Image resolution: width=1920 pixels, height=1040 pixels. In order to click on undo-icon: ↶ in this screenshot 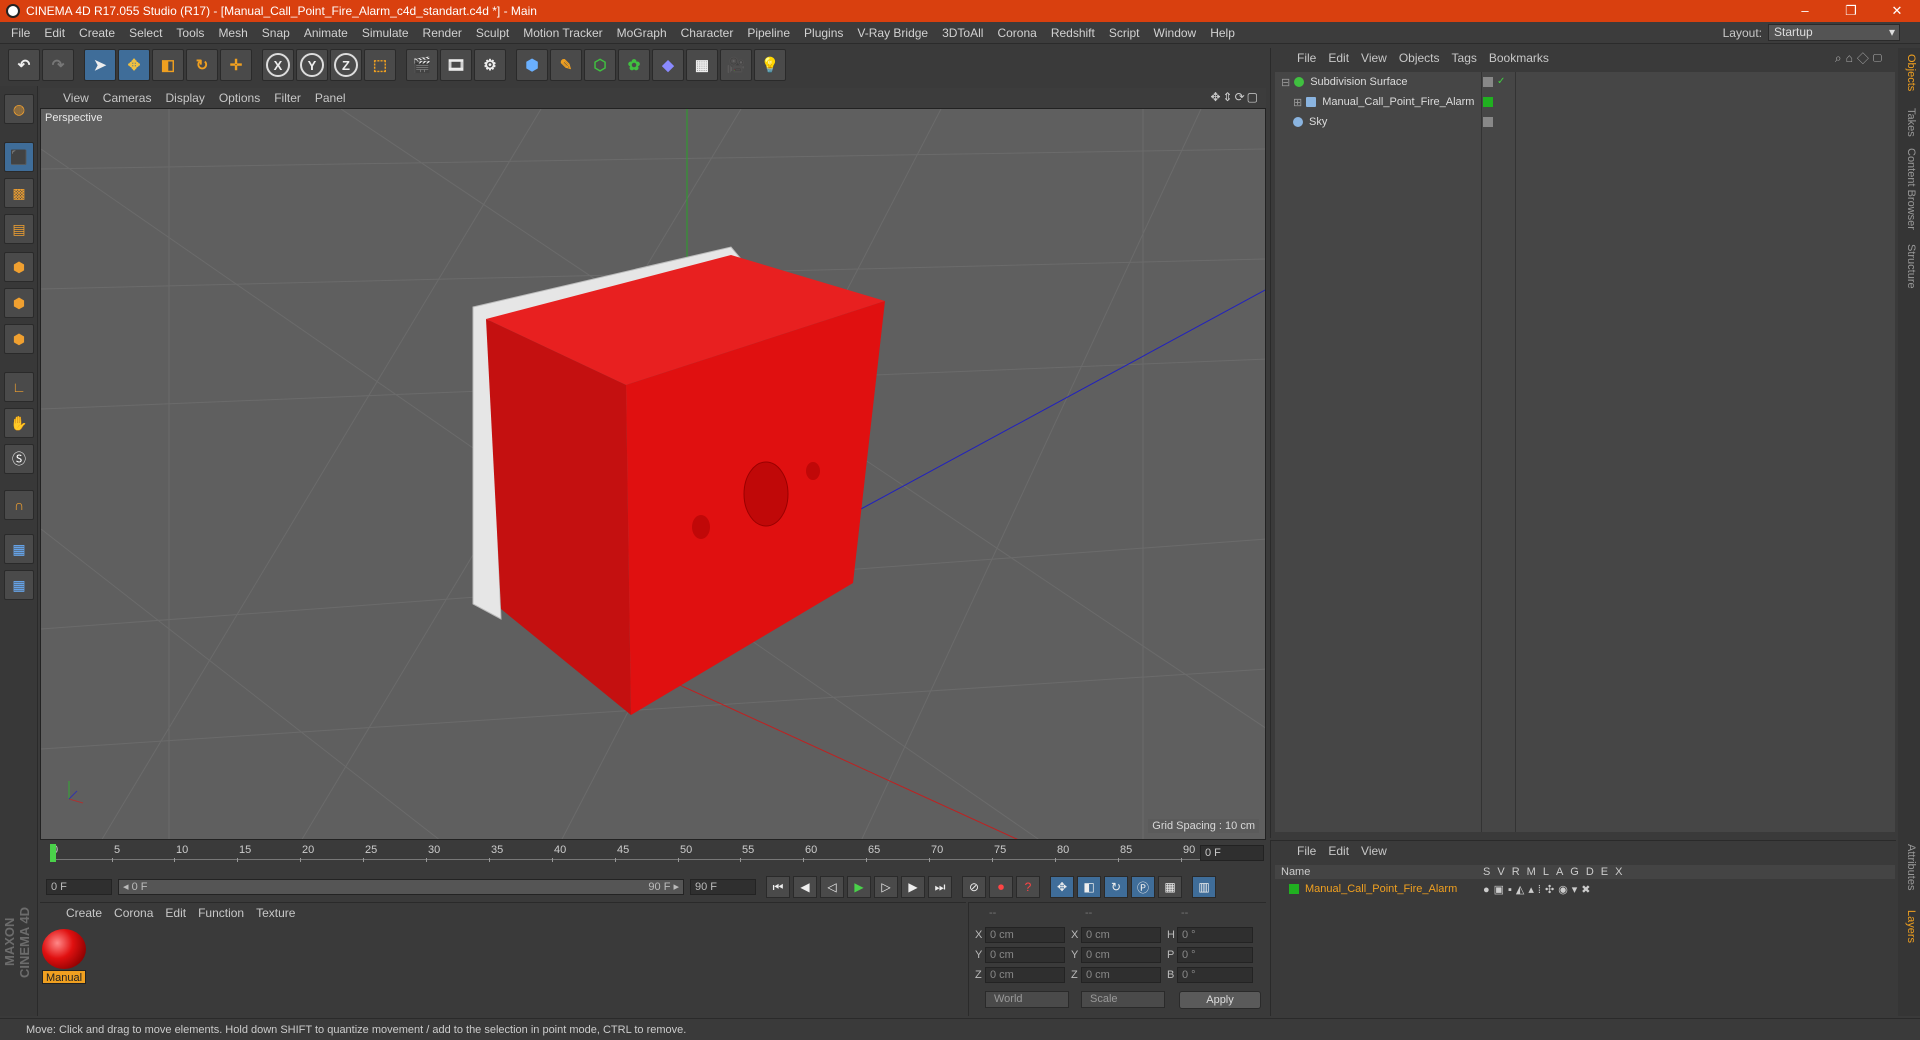, I will do `click(24, 65)`.